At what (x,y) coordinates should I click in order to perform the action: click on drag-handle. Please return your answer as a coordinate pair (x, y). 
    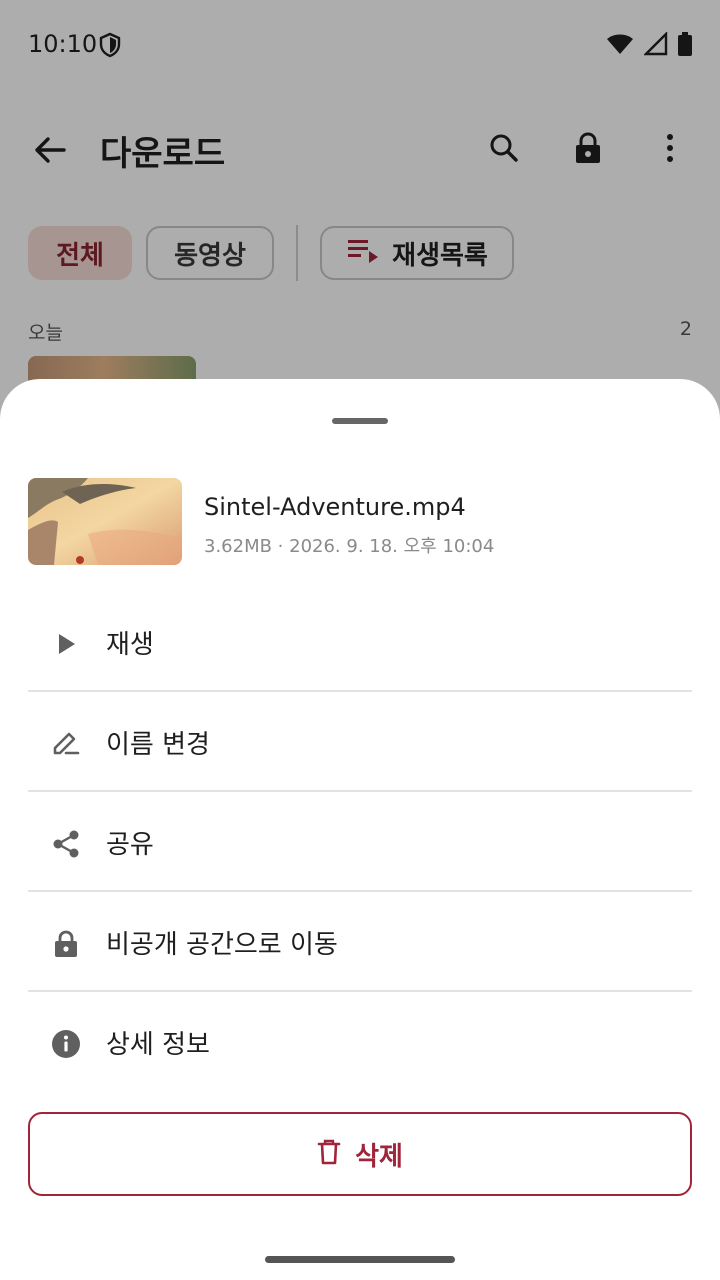
    Looking at the image, I should click on (360, 421).